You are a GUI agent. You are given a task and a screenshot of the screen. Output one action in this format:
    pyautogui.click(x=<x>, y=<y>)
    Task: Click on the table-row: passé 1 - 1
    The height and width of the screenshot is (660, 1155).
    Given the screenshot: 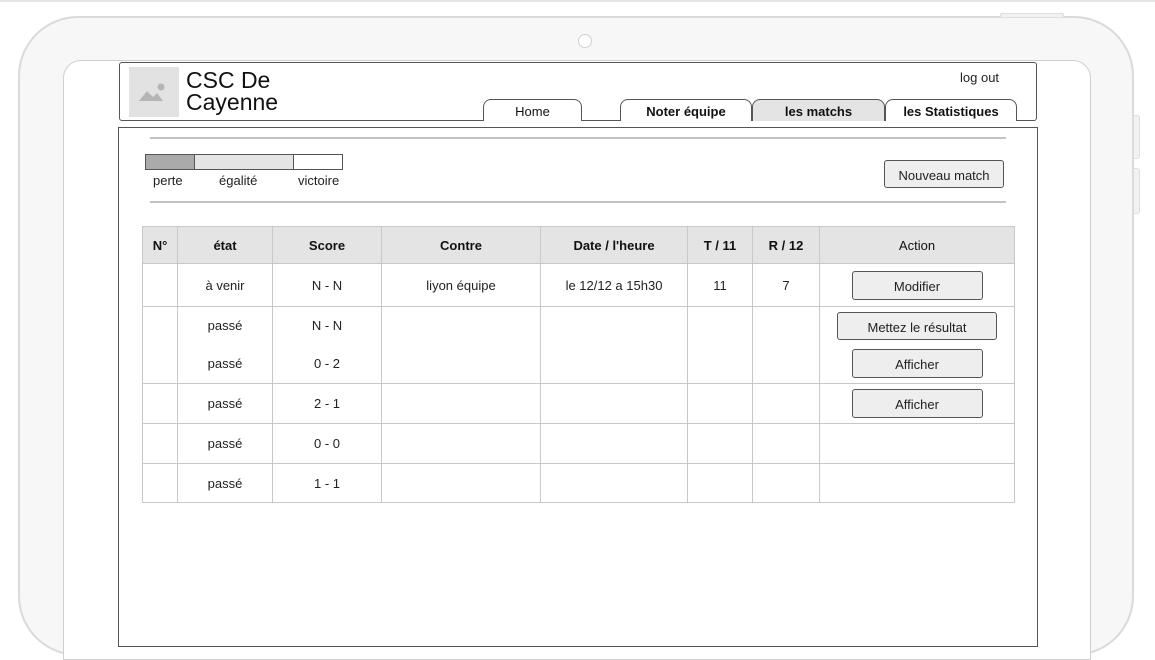 What is the action you would take?
    pyautogui.click(x=578, y=483)
    